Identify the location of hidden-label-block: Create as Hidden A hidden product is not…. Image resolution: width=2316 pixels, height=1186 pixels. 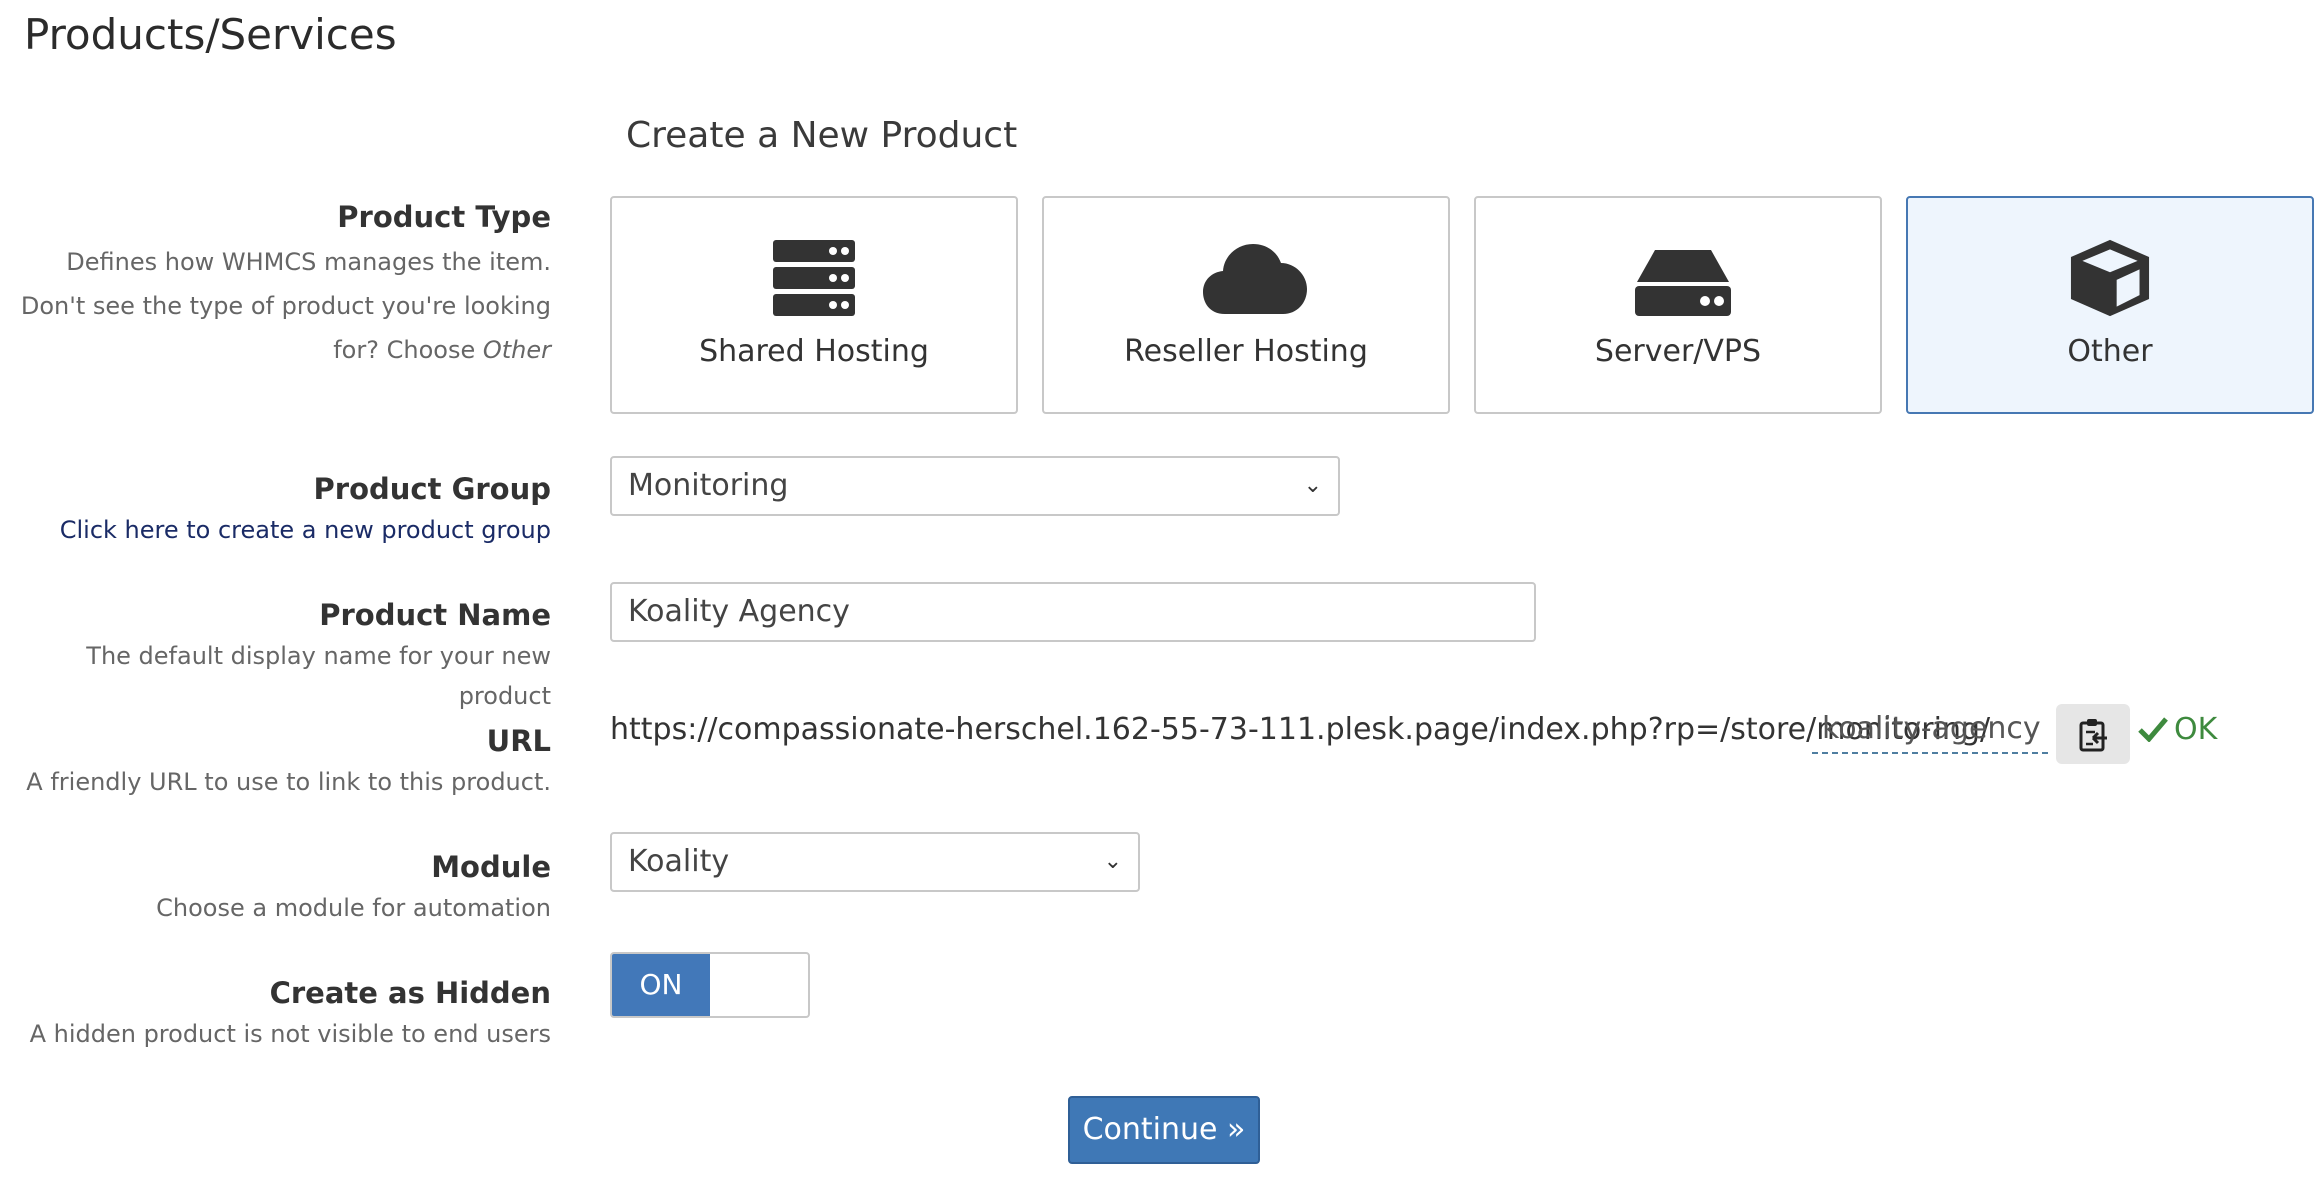
(281, 1015).